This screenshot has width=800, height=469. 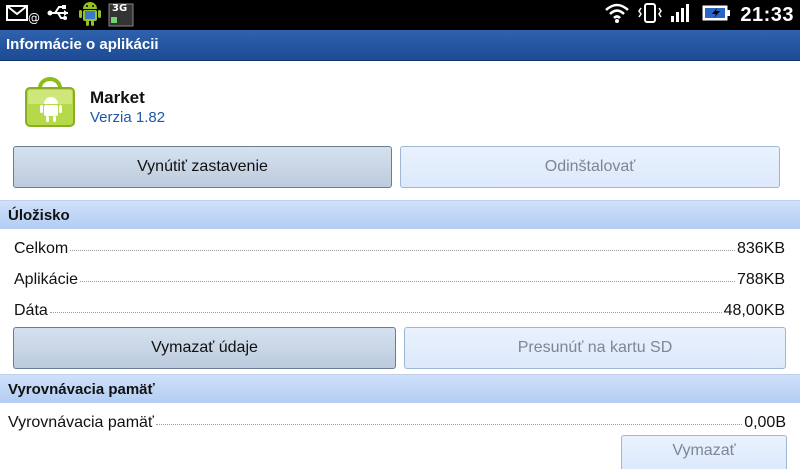 What do you see at coordinates (31, 310) in the screenshot?
I see `row-label: Dáta` at bounding box center [31, 310].